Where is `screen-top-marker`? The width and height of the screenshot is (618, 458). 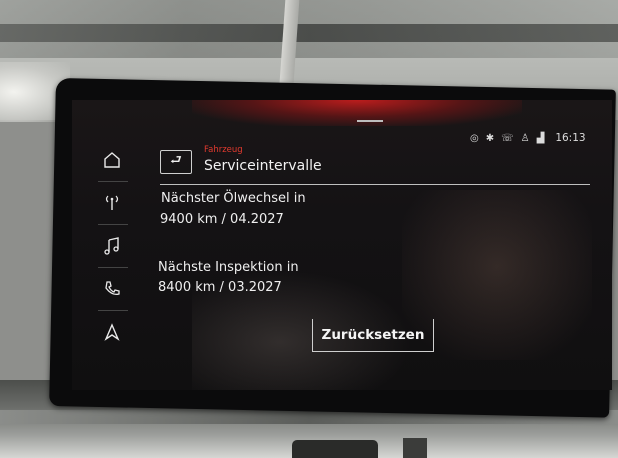
screen-top-marker is located at coordinates (370, 121).